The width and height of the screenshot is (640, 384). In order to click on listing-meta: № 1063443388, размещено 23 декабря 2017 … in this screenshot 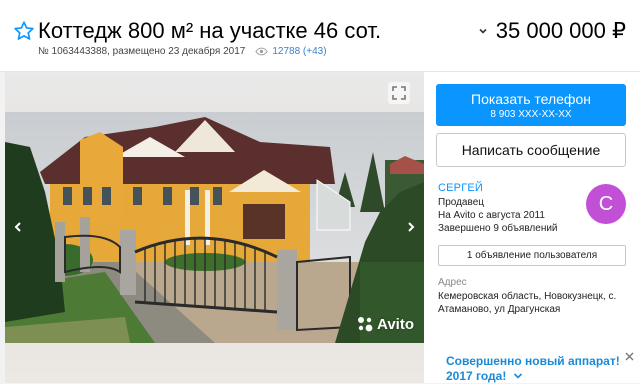, I will do `click(182, 51)`.